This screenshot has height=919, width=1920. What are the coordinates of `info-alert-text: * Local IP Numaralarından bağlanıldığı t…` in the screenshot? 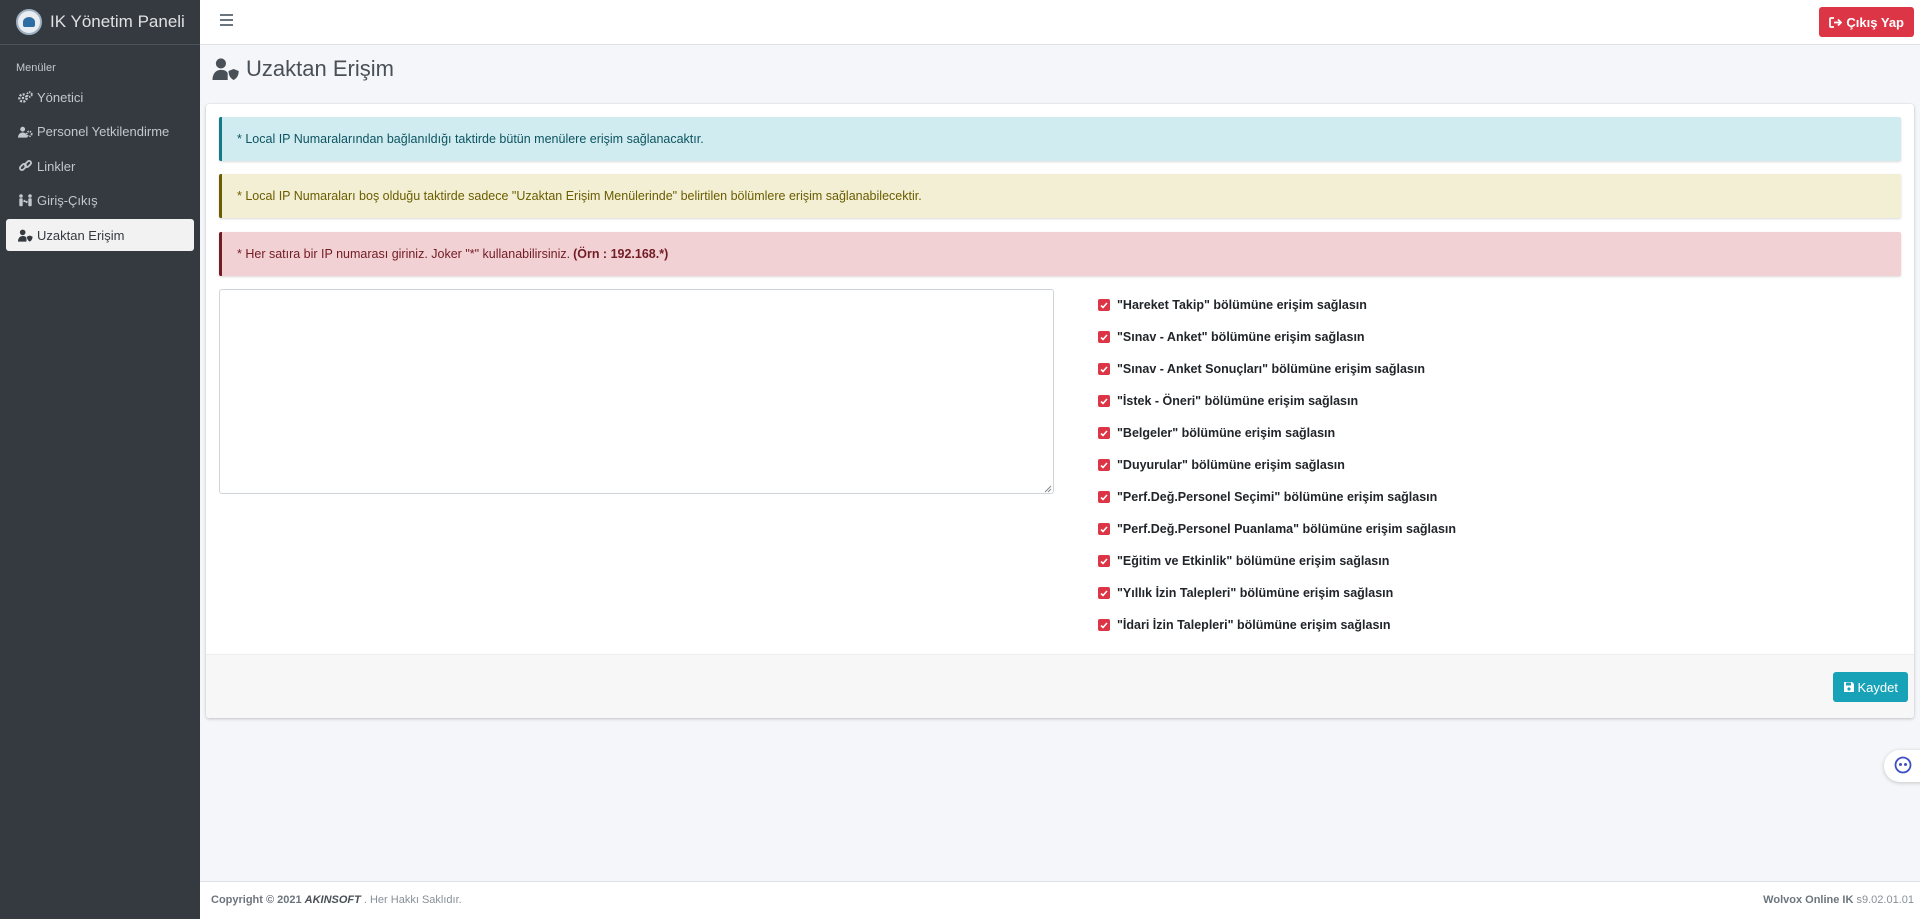 It's located at (470, 139).